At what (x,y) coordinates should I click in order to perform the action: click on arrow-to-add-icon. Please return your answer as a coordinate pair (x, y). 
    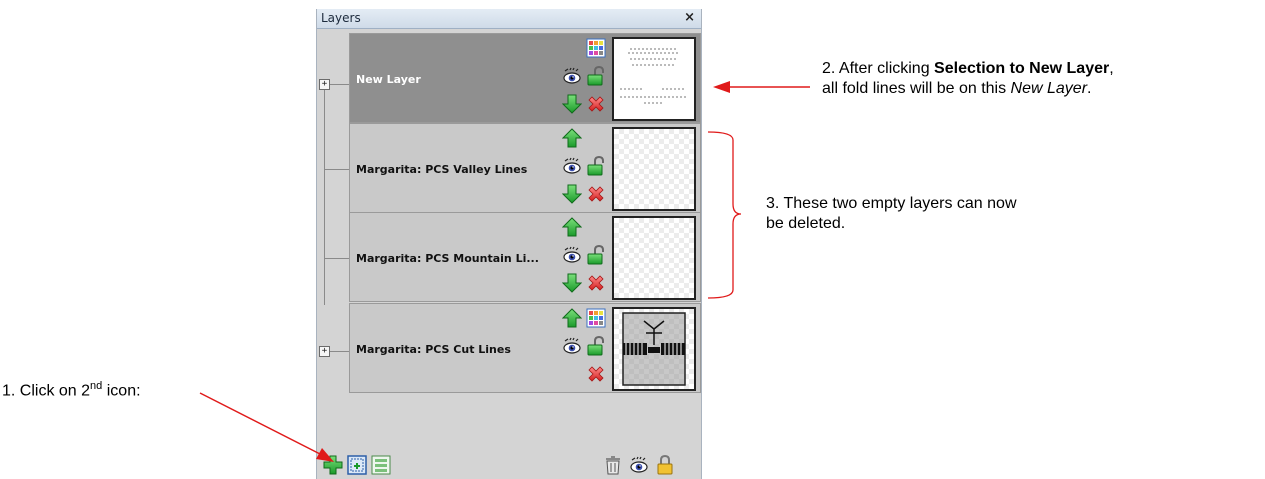
    Looking at the image, I should click on (266, 427).